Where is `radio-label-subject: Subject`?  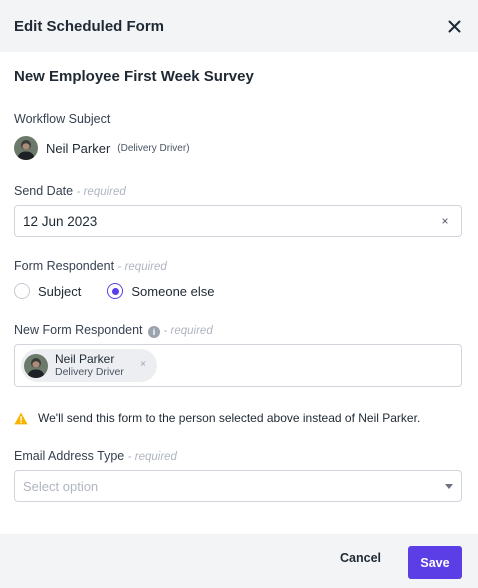
radio-label-subject: Subject is located at coordinates (59, 291).